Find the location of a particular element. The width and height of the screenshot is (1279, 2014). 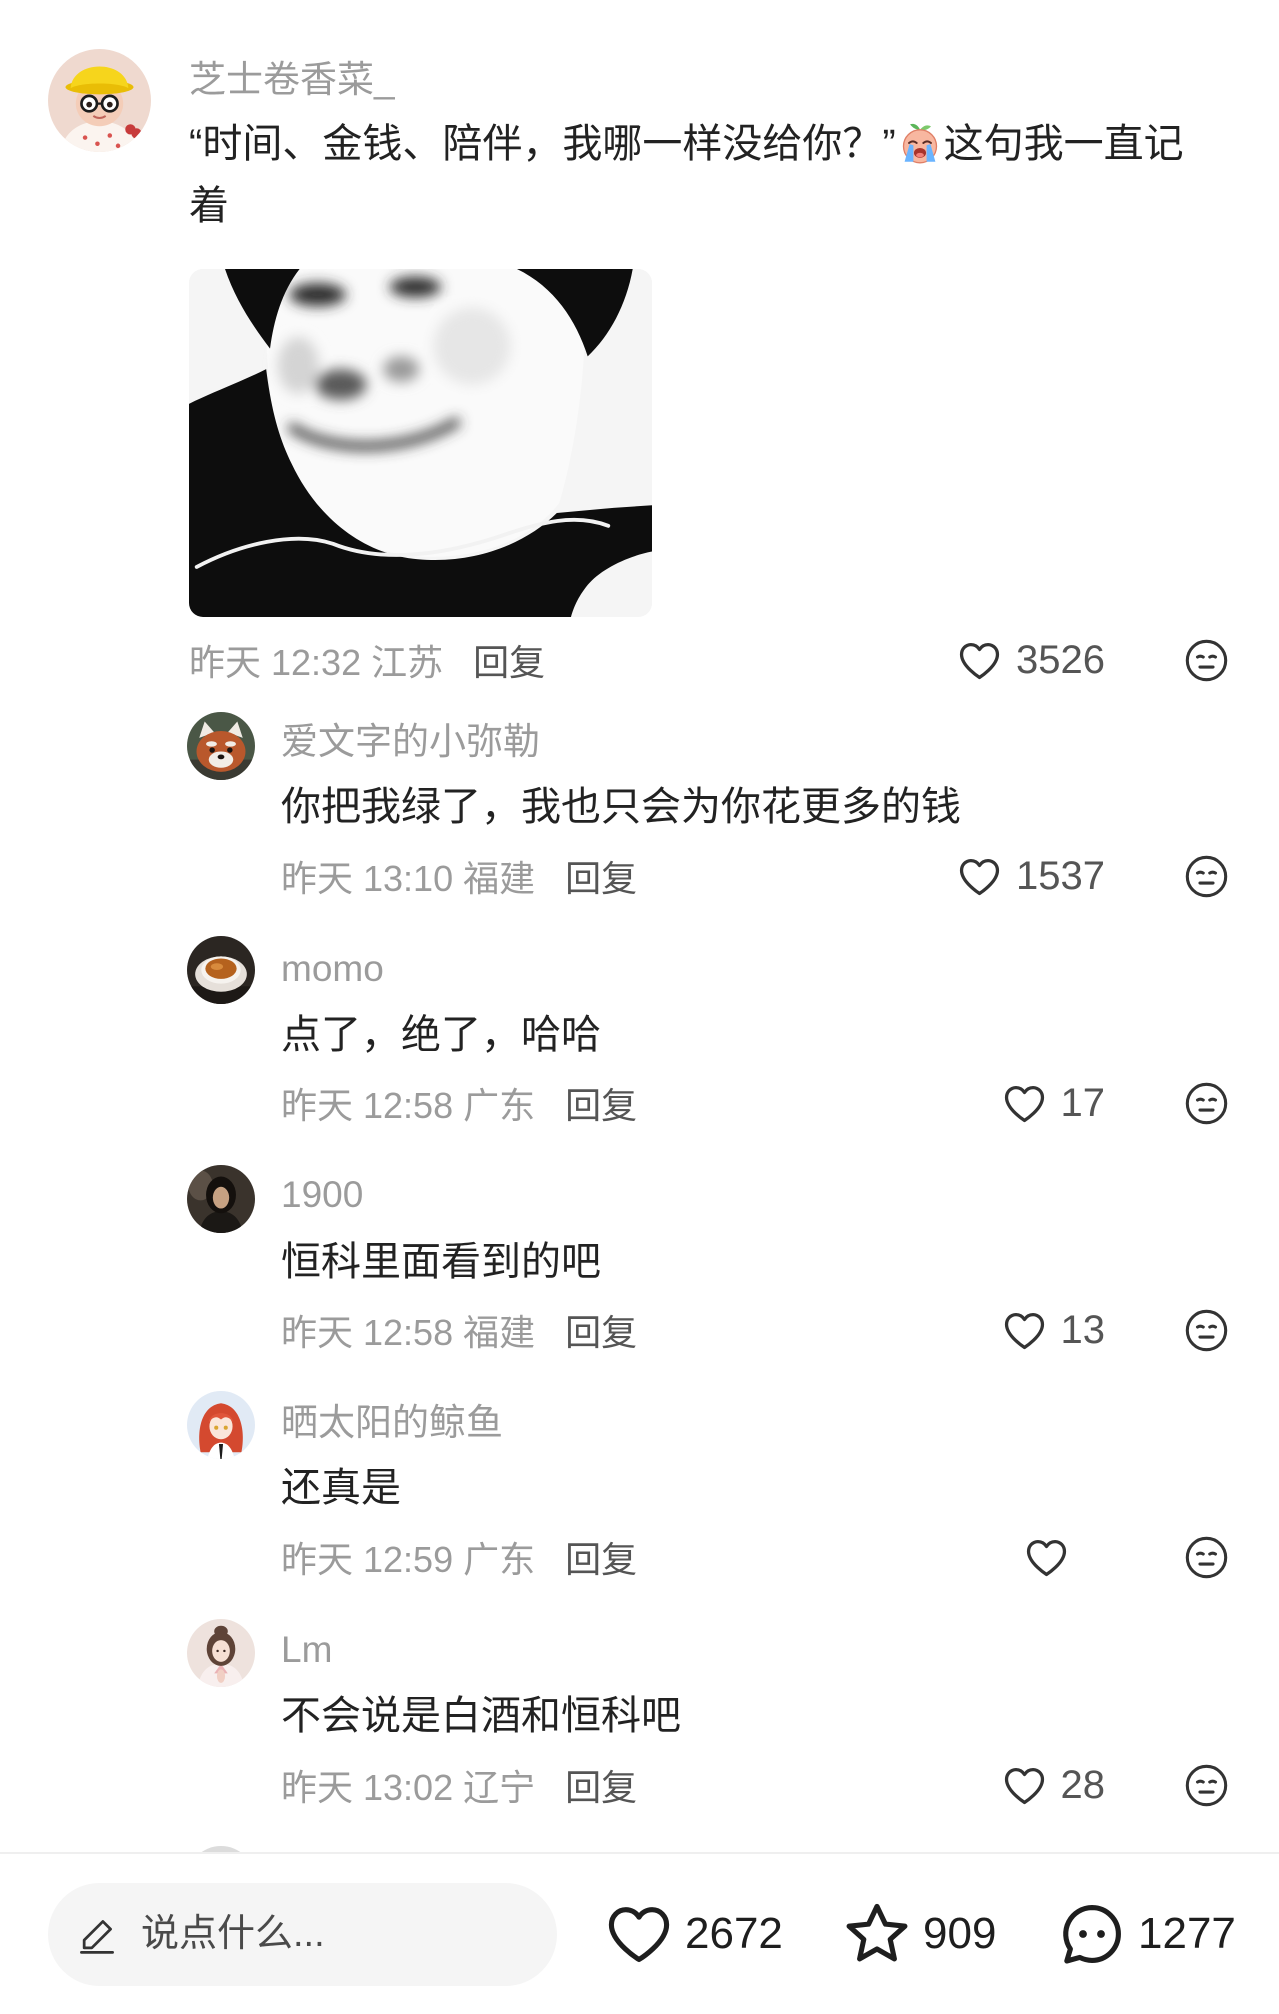

star-icon is located at coordinates (877, 1932).